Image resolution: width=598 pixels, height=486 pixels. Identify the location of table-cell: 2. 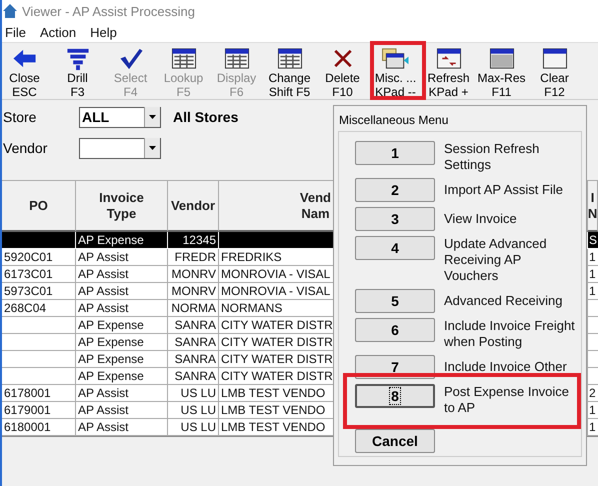
(593, 393).